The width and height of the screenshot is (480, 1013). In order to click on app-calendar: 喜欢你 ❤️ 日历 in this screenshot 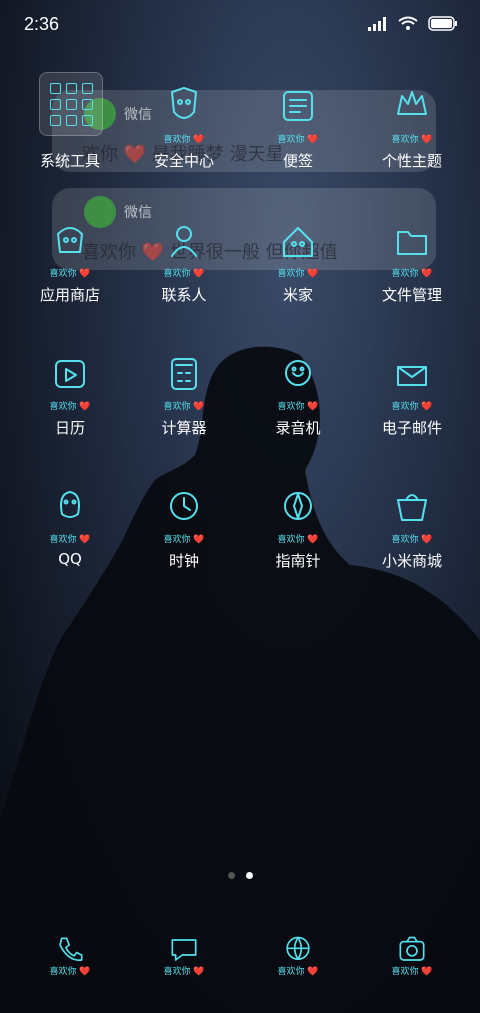, I will do `click(70, 406)`.